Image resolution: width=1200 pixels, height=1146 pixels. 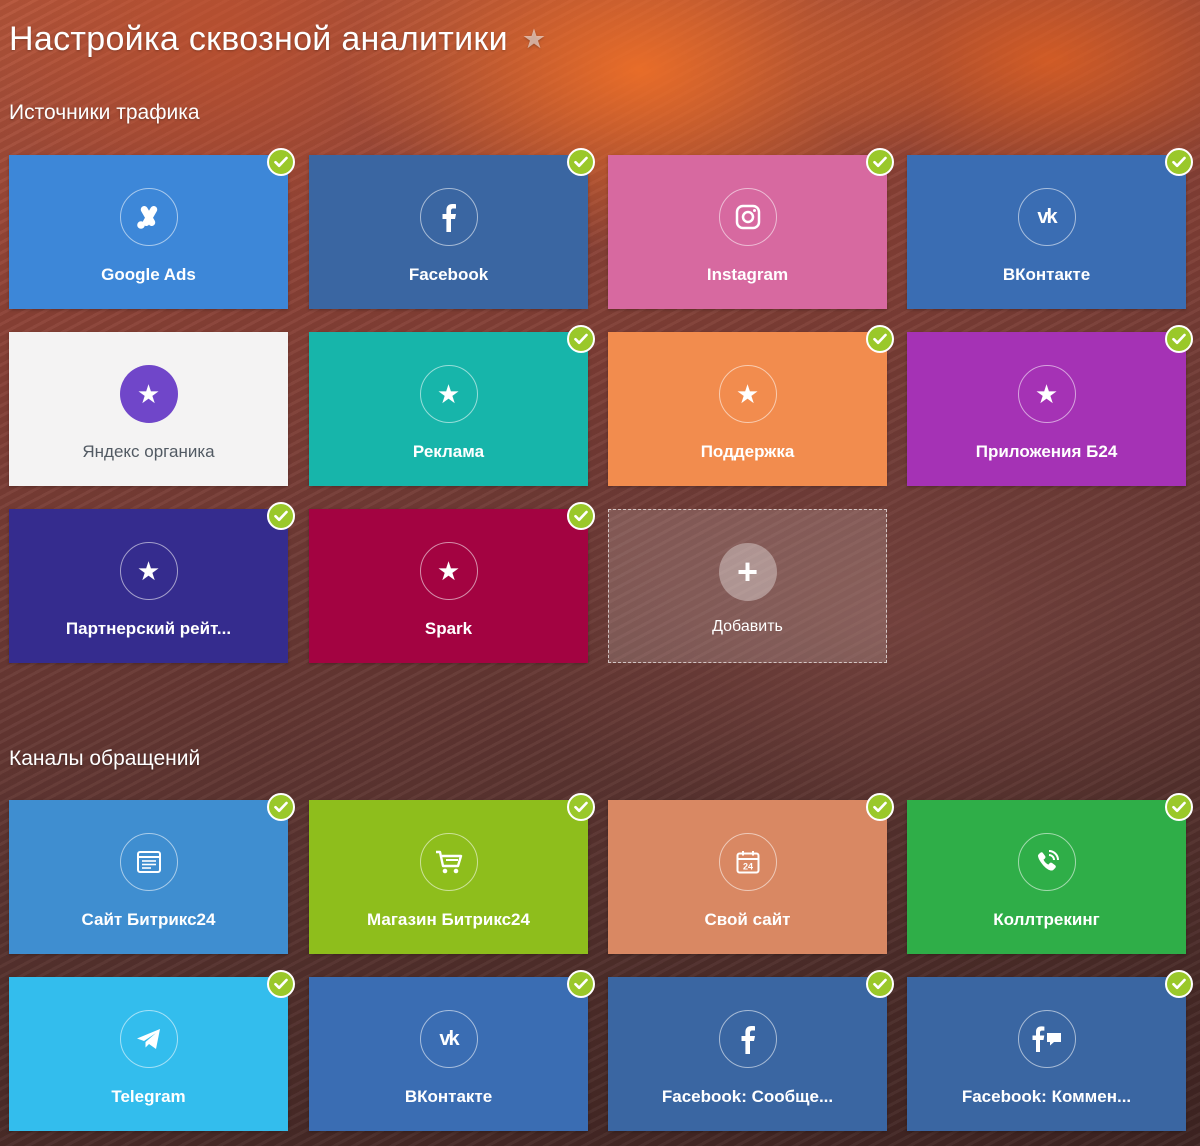 I want to click on telegram-icon, so click(x=148, y=1039).